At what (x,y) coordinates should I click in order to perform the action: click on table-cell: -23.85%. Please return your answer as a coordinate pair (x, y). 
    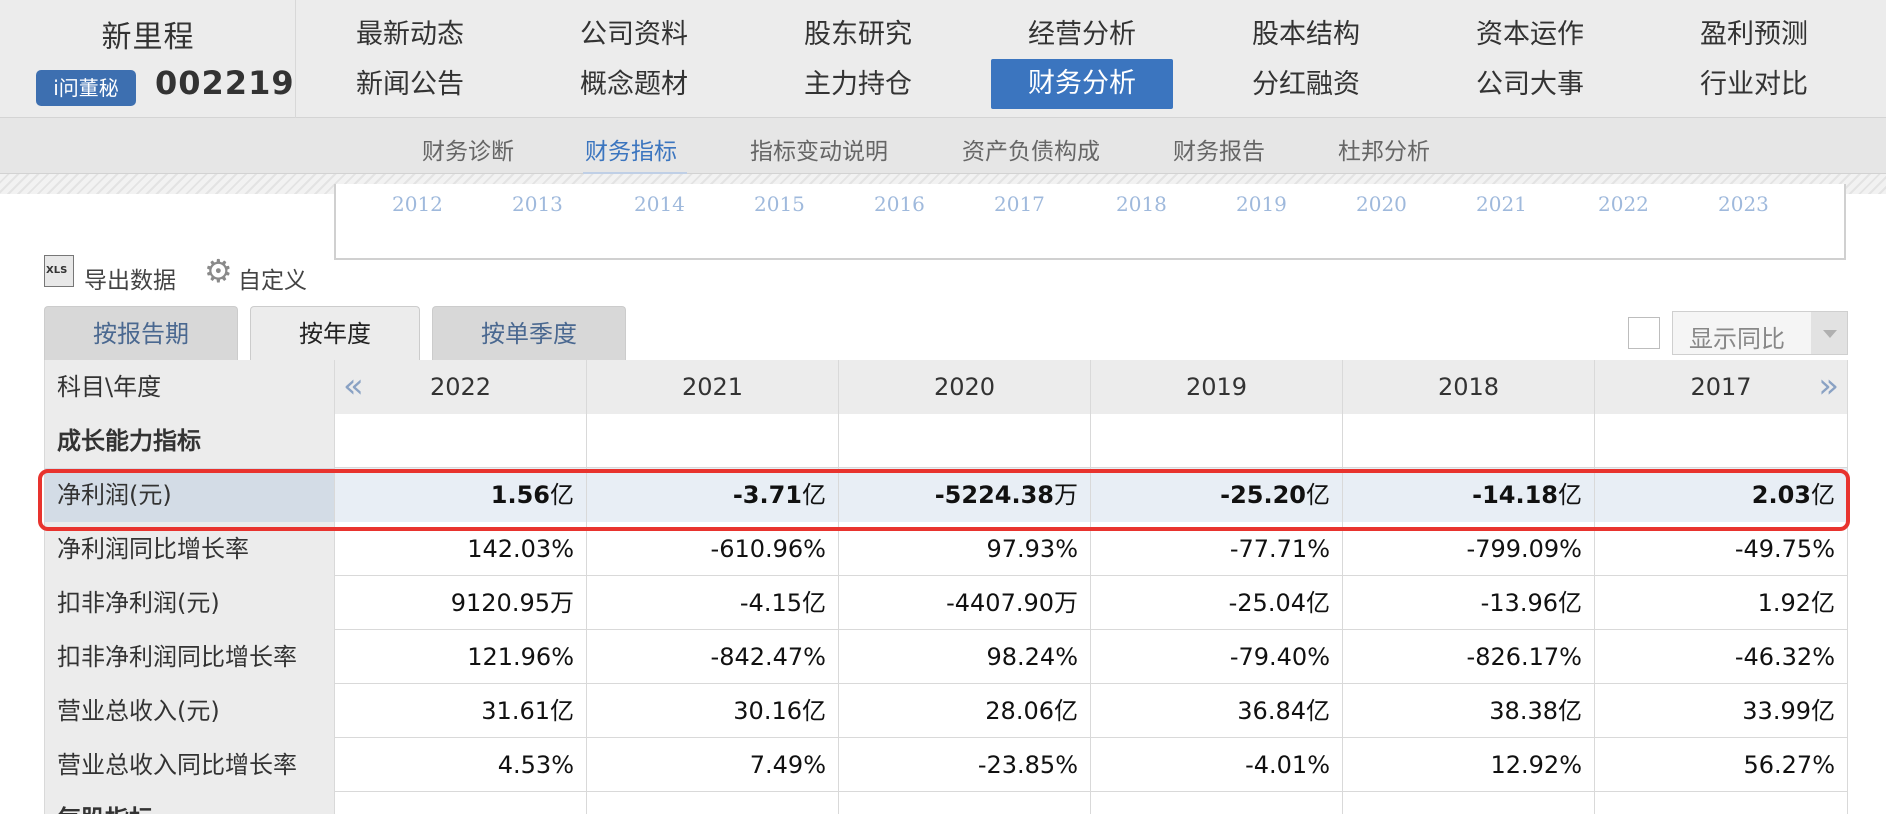
    Looking at the image, I should click on (964, 765).